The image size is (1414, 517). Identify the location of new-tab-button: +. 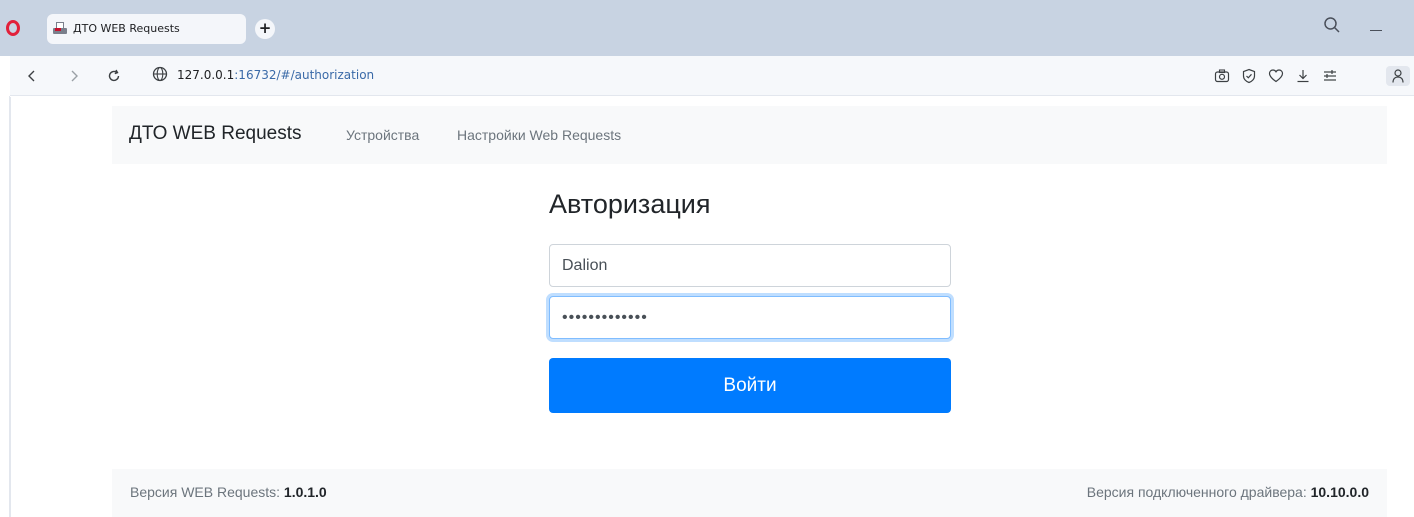
(265, 29).